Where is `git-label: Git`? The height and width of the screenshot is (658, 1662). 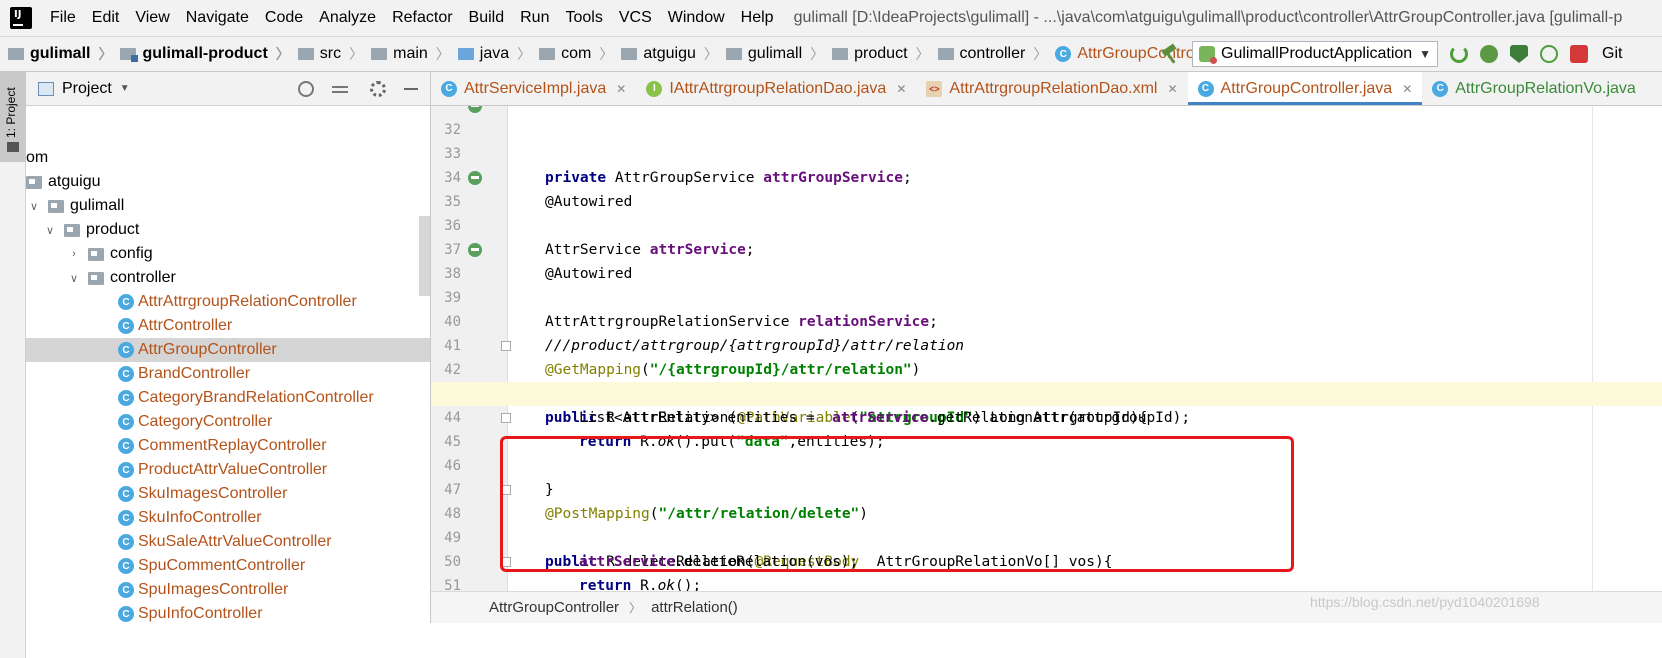
git-label: Git is located at coordinates (1612, 54).